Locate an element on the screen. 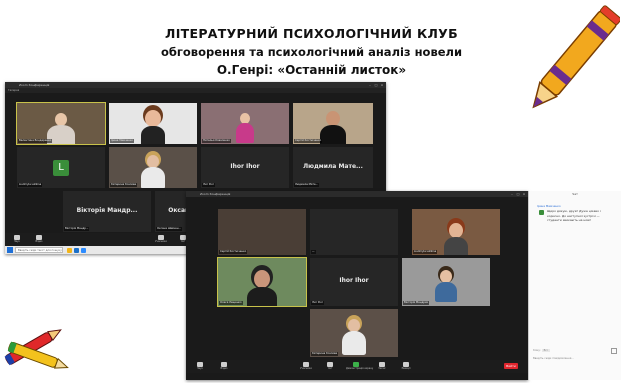 The width and height of the screenshot is (623, 383). reactions-button: Реакції is located at coordinates (406, 366).